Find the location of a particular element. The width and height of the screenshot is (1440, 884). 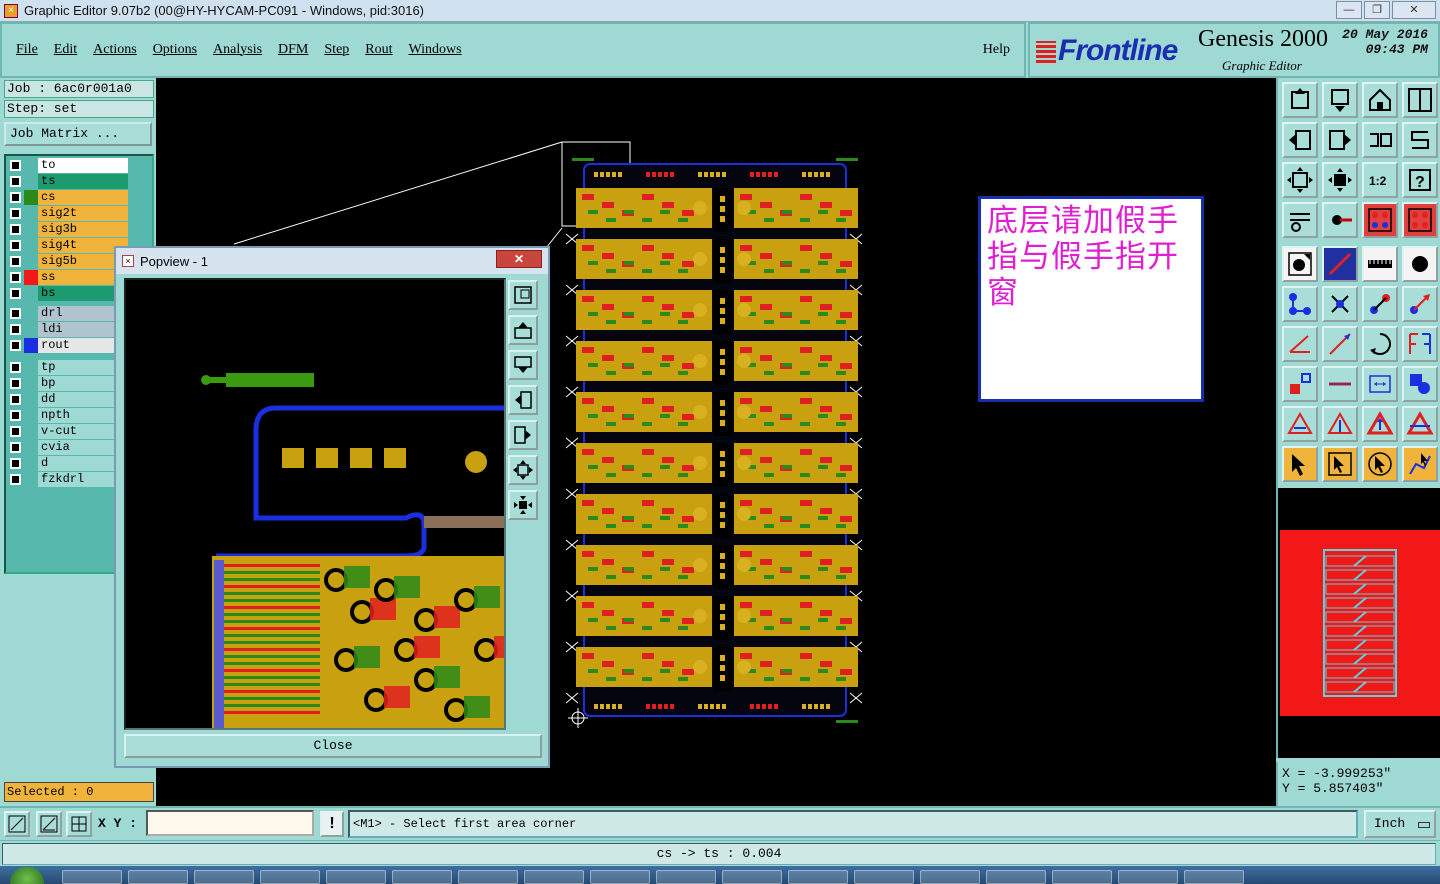

layer-row-sig2t: sig2t is located at coordinates (68, 213).